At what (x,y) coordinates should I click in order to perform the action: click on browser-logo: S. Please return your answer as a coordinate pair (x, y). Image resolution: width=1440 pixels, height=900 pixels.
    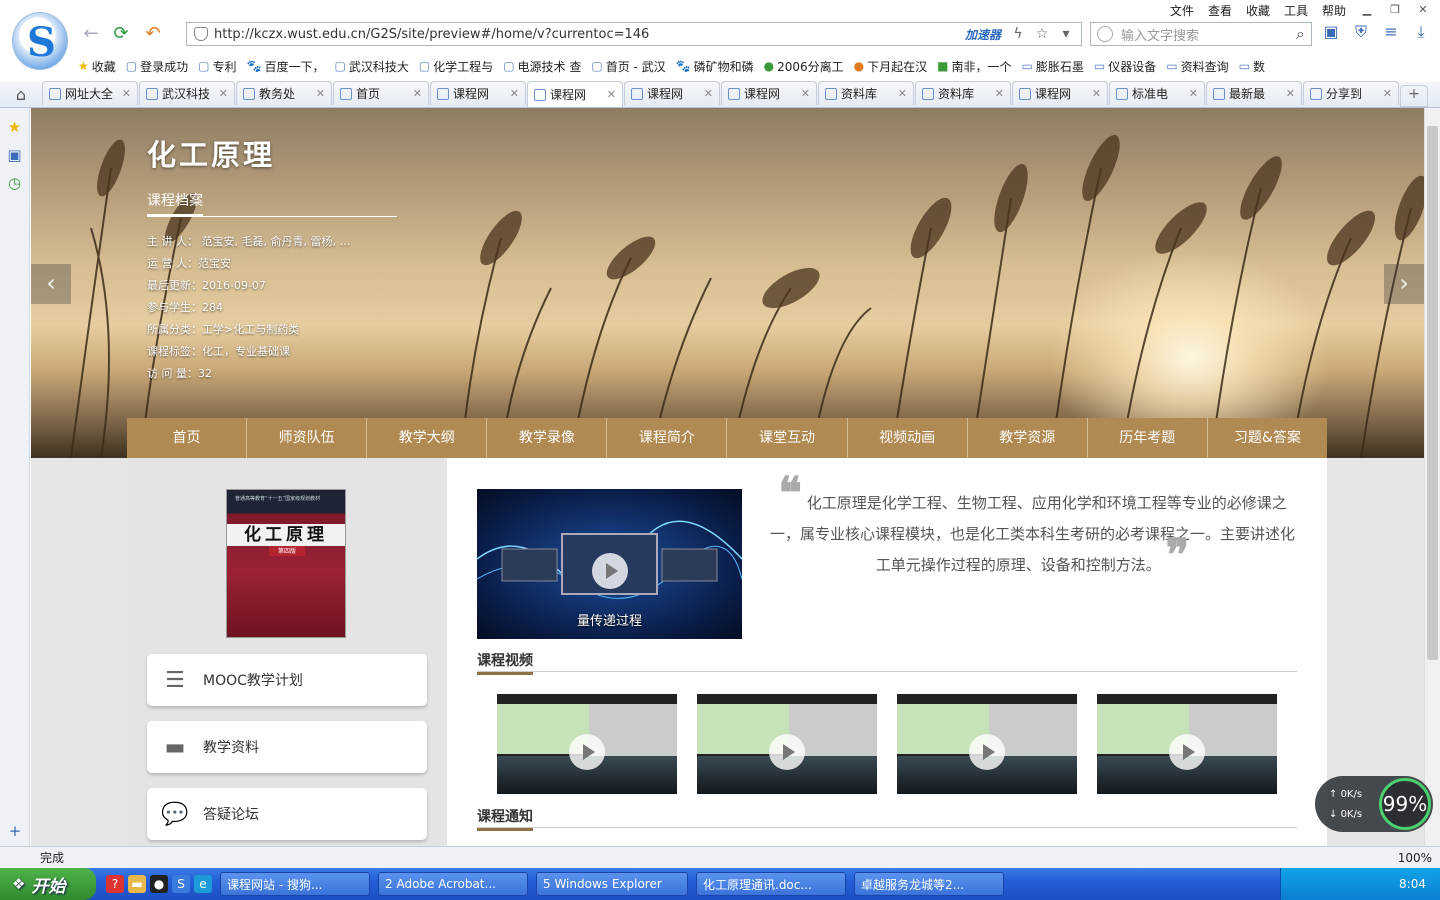
    Looking at the image, I should click on (40, 41).